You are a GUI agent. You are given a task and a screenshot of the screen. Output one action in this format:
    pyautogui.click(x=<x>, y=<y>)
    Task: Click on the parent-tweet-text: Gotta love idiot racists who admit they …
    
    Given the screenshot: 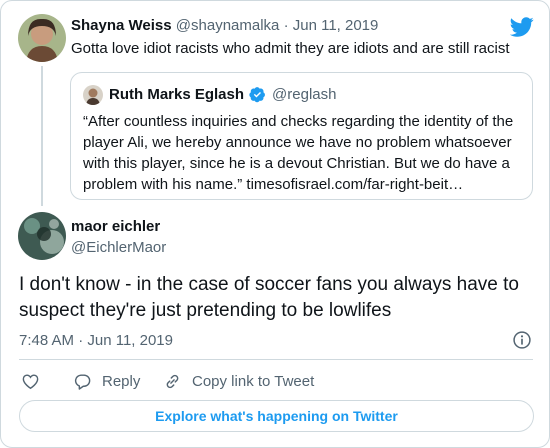 What is the action you would take?
    pyautogui.click(x=290, y=48)
    